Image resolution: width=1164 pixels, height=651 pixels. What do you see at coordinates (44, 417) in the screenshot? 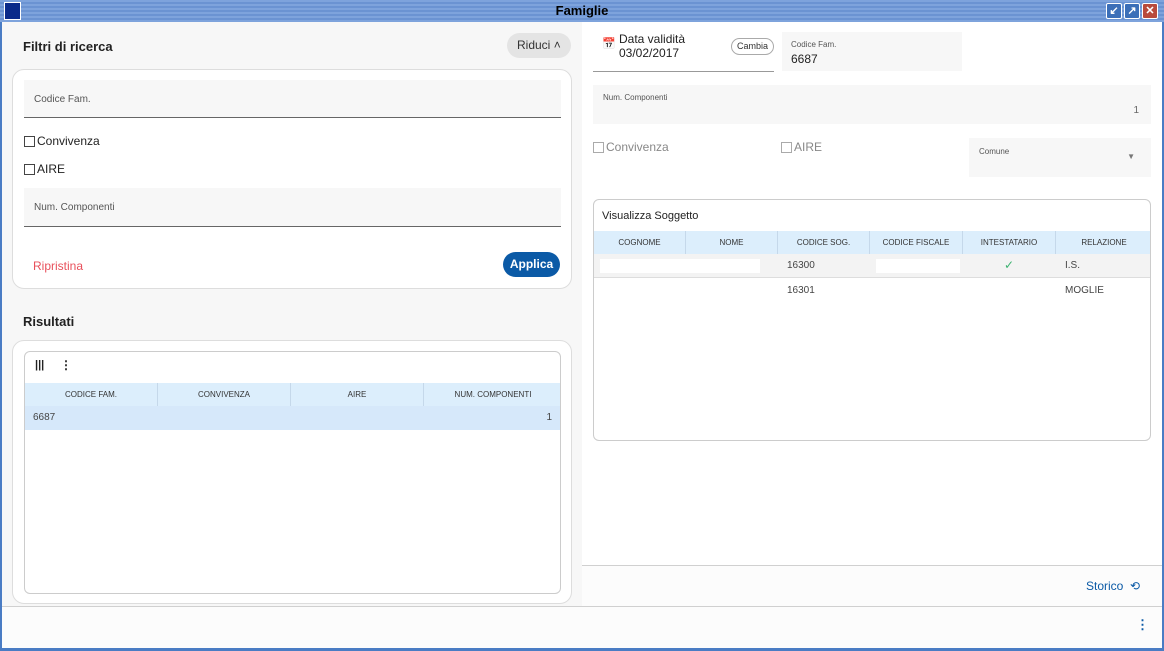
I see `cell-codice: 6687` at bounding box center [44, 417].